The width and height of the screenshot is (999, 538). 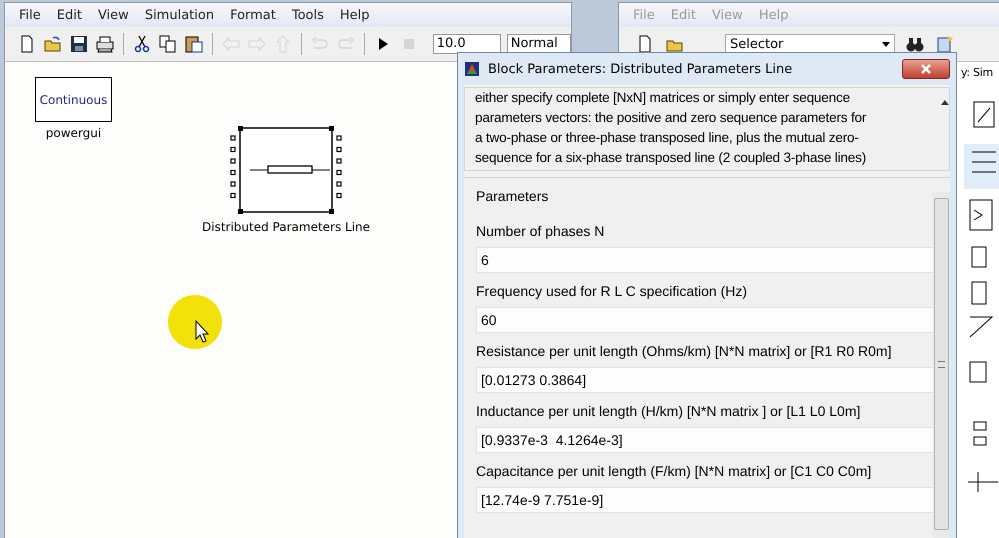 I want to click on parameter-label: Inductance per unit length (H/km) [N*N matrix ] or [L1 L0 L0m], so click(x=669, y=411).